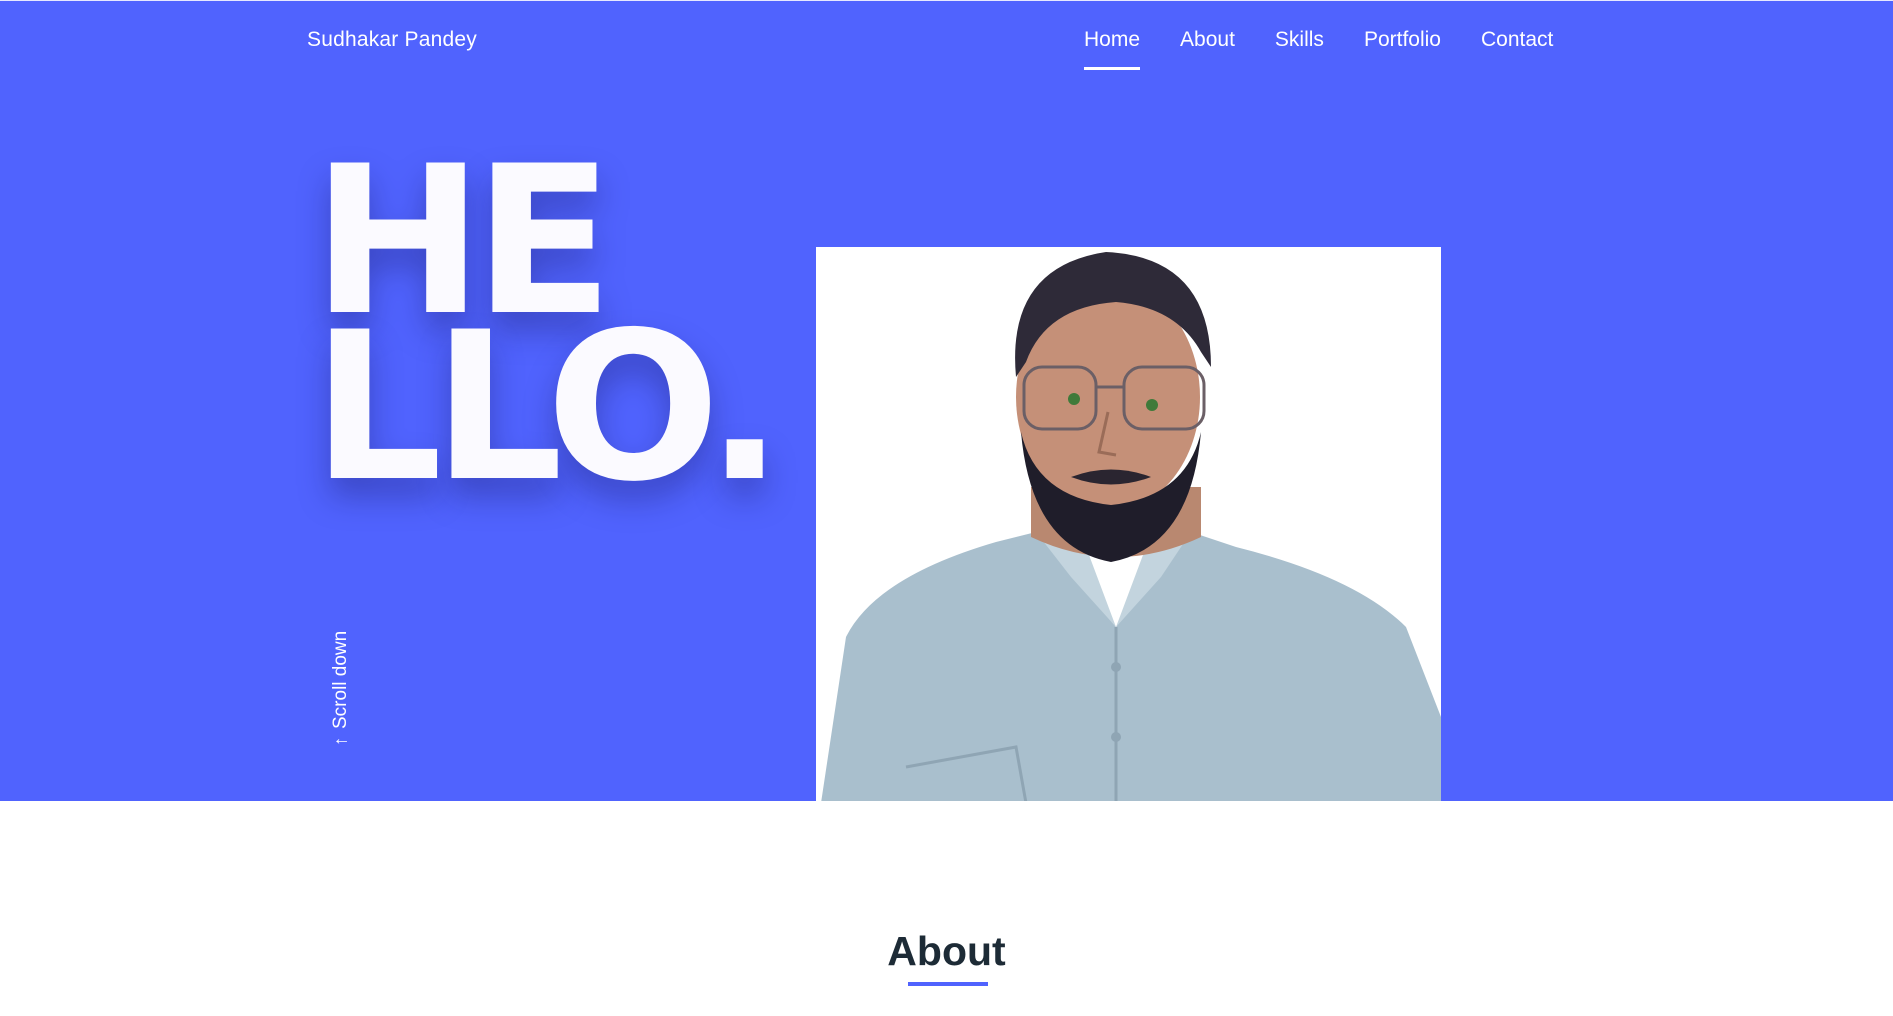 The image size is (1893, 1016). What do you see at coordinates (948, 984) in the screenshot?
I see `about-heading-underline` at bounding box center [948, 984].